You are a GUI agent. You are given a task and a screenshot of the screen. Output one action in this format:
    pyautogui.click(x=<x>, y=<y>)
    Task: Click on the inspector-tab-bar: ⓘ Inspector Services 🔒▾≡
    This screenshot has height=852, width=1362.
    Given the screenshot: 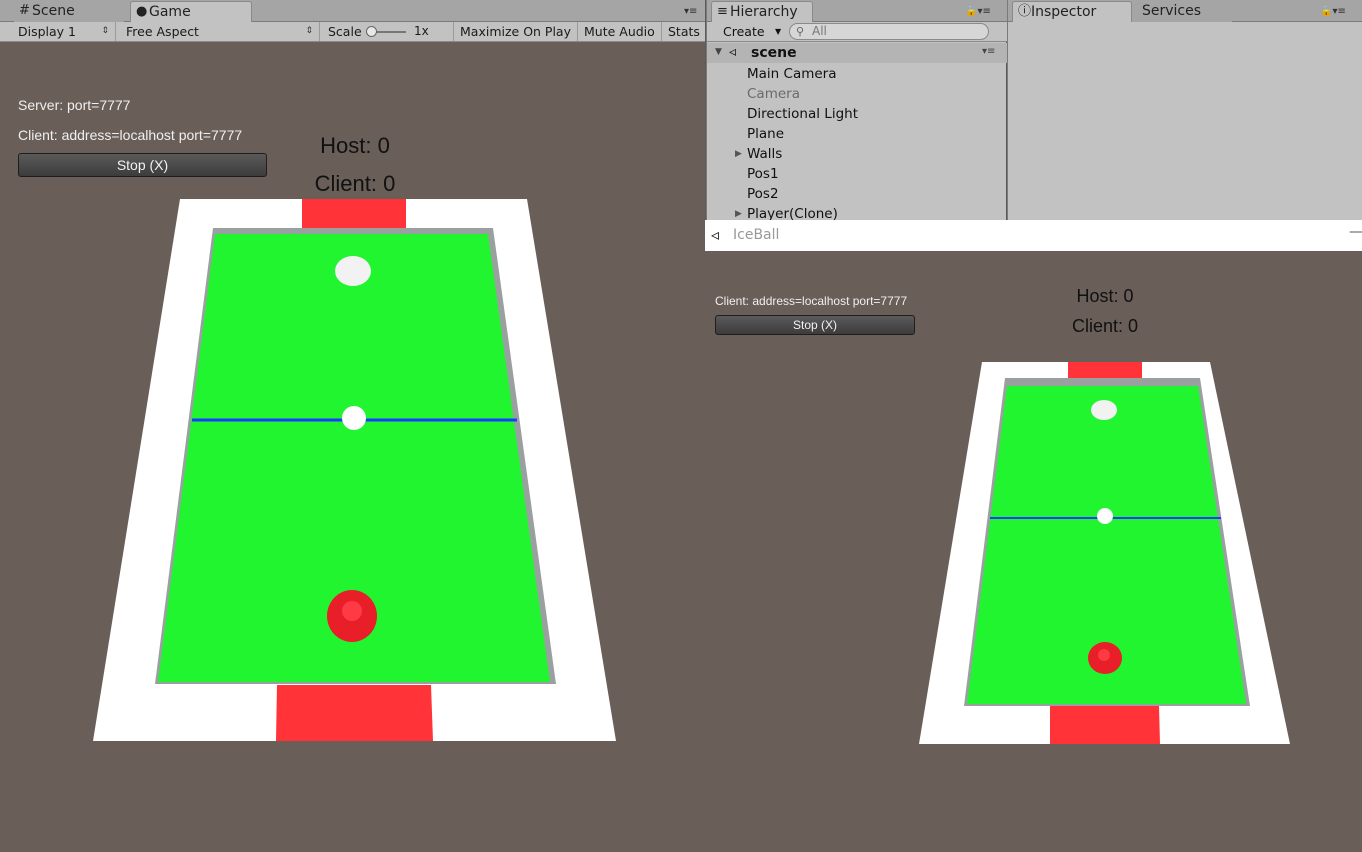 What is the action you would take?
    pyautogui.click(x=1185, y=11)
    